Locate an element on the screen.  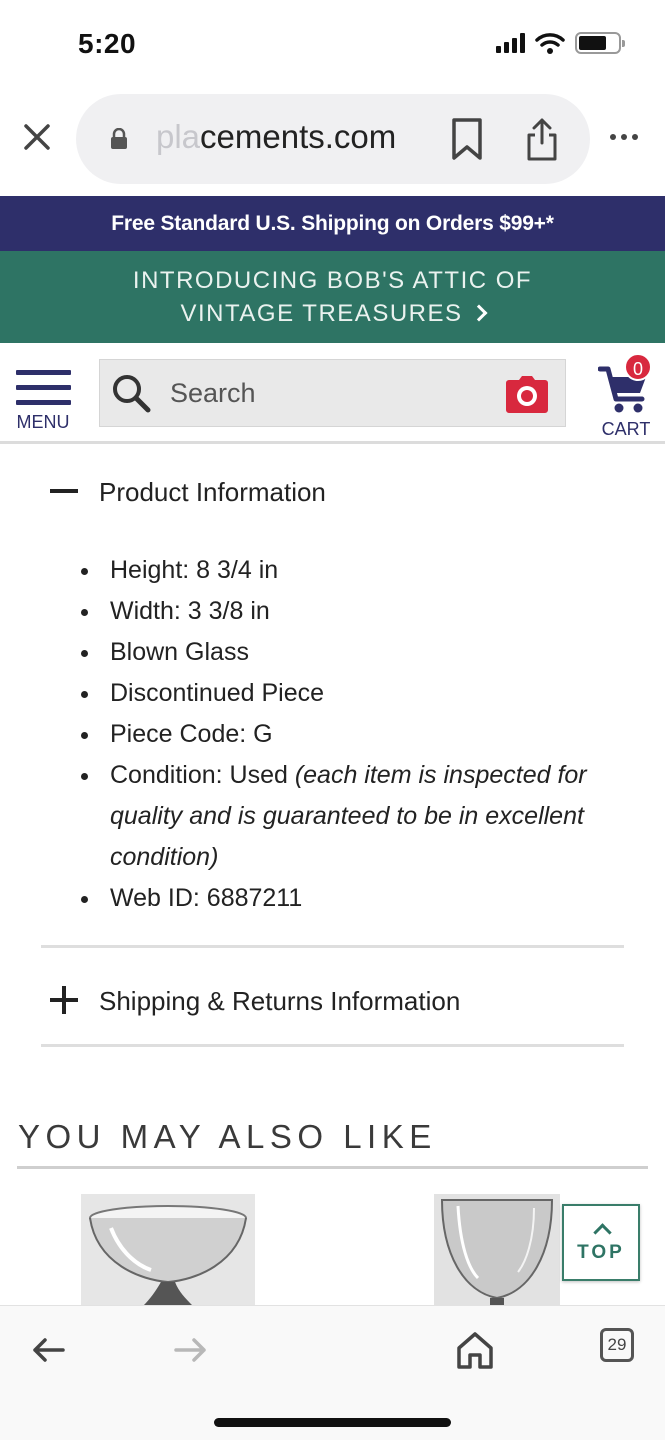
list-item: Piece Code: G is located at coordinates (358, 734).